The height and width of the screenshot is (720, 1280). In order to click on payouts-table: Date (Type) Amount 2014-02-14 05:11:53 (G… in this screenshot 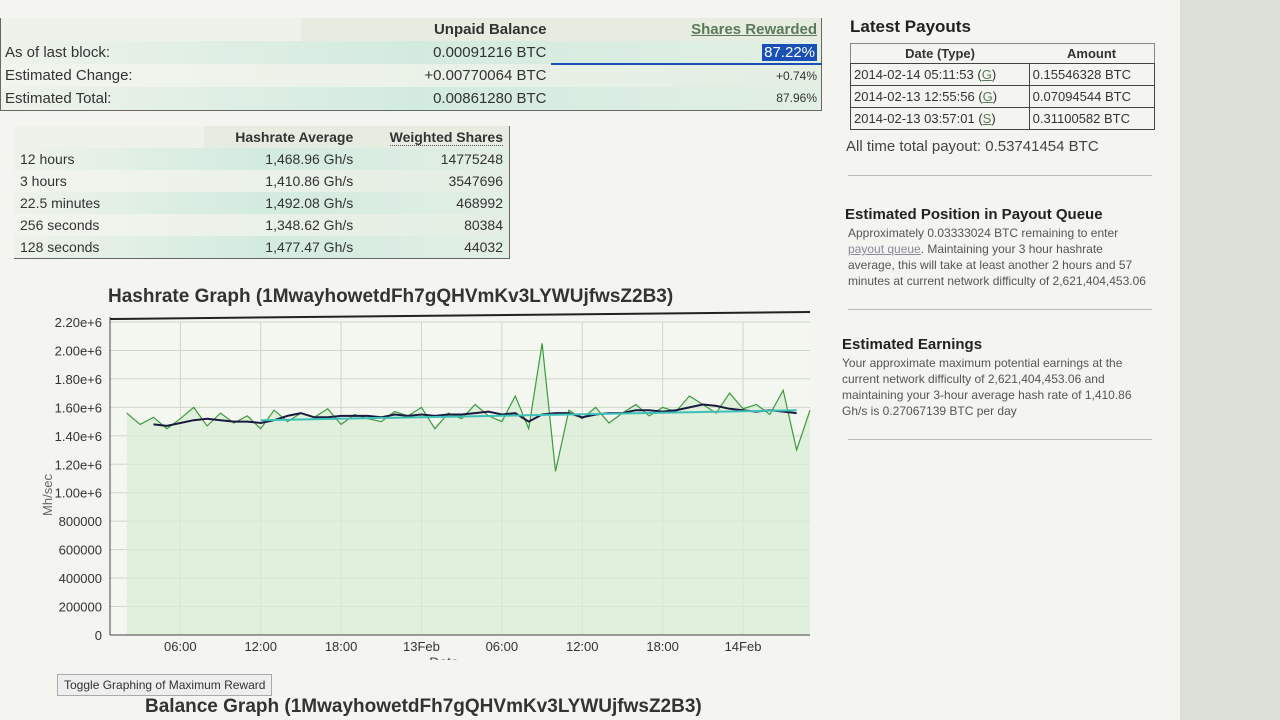, I will do `click(1003, 86)`.